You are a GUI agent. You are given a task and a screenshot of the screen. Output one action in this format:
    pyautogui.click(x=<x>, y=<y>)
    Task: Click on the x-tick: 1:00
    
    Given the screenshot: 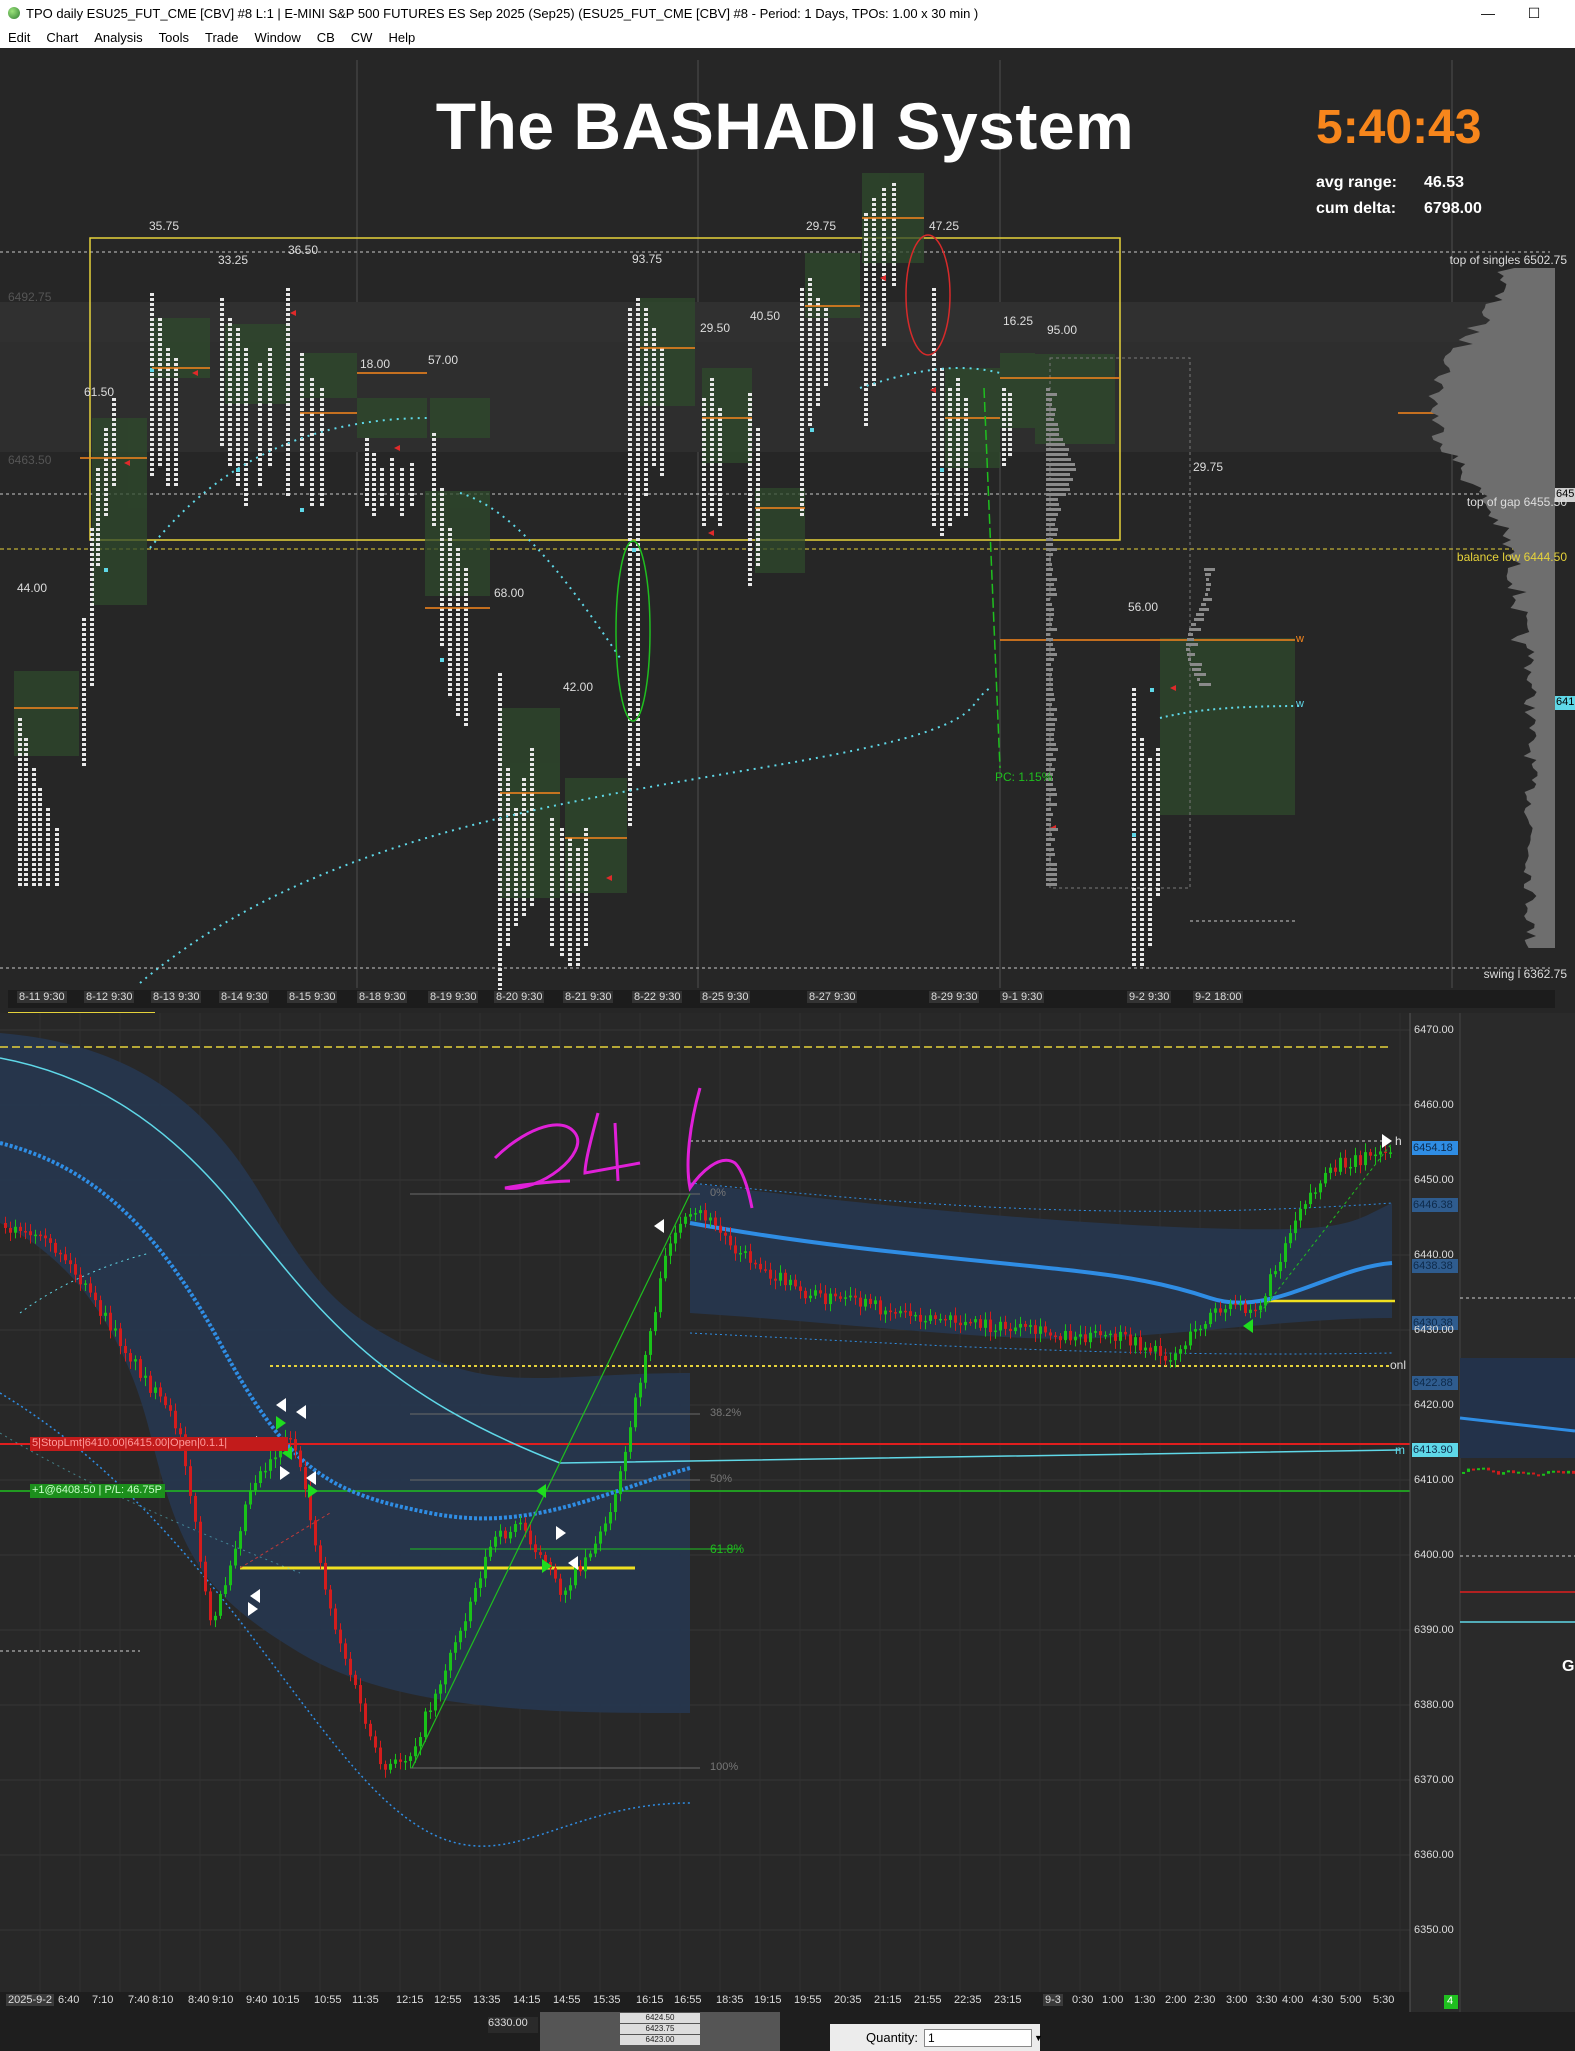 What is the action you would take?
    pyautogui.click(x=1113, y=2000)
    